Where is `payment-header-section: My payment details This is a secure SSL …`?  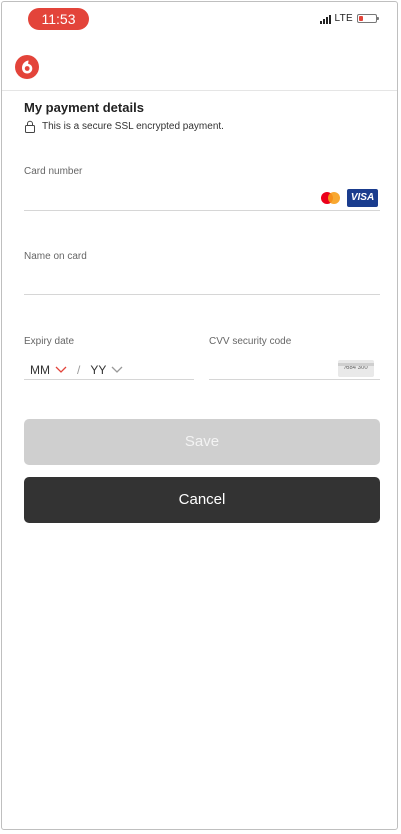
payment-header-section: My payment details This is a secure SSL … is located at coordinates (202, 116).